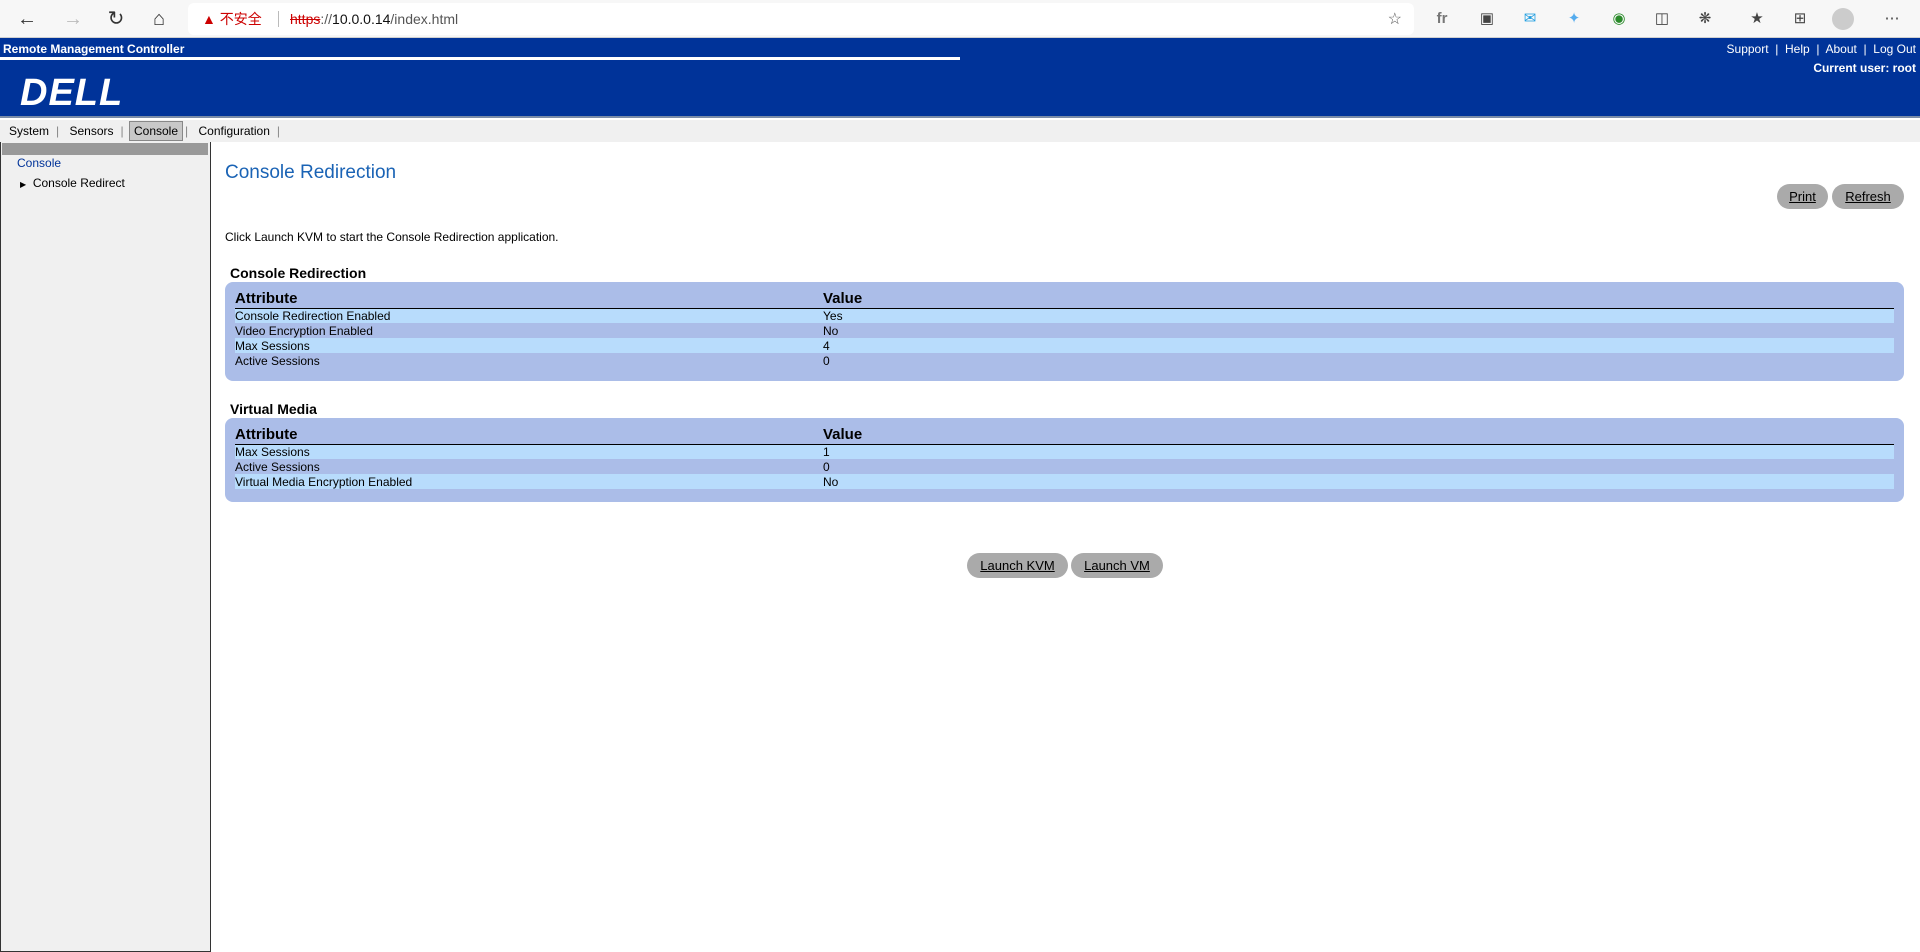 The width and height of the screenshot is (1920, 952). I want to click on url-text: https://10.0.0.14/index.html, so click(374, 19).